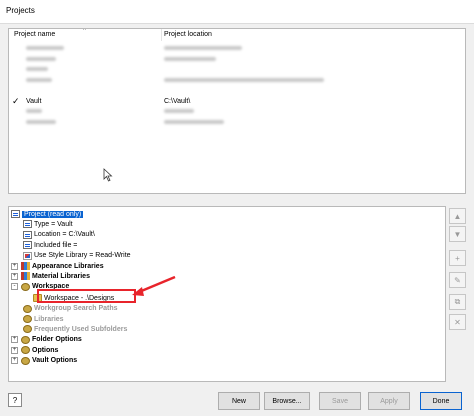 The height and width of the screenshot is (416, 474). I want to click on bottom-button-bar: ? New Browse... Save Apply Done, so click(237, 402).